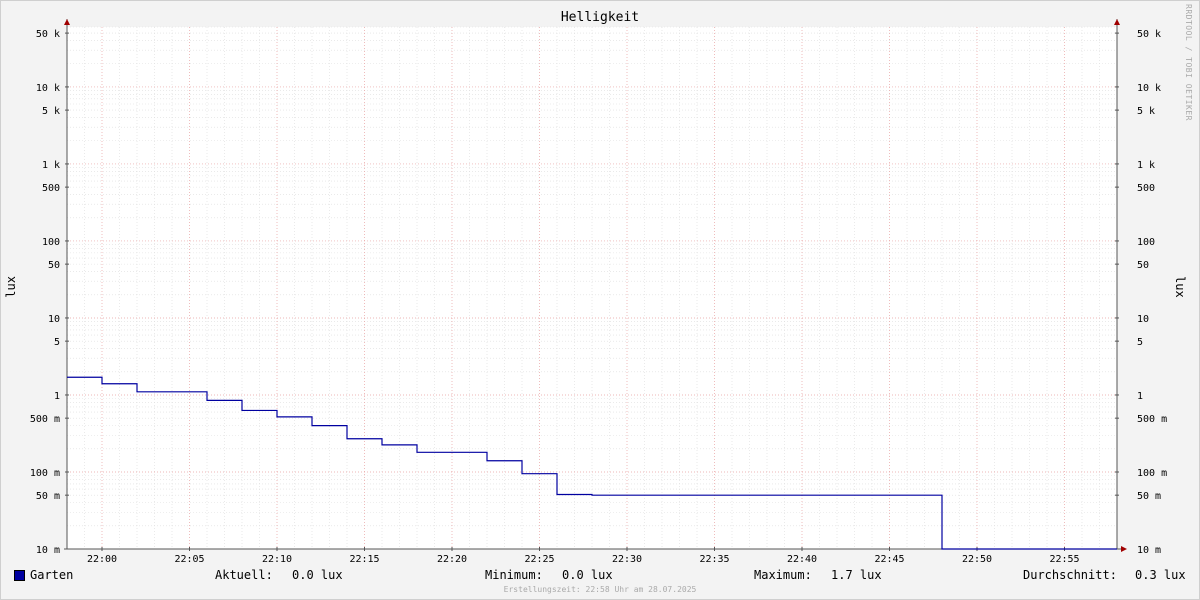 Image resolution: width=1200 pixels, height=600 pixels. Describe the element at coordinates (1149, 34) in the screenshot. I see `y-tick-label-right: 50 k` at that location.